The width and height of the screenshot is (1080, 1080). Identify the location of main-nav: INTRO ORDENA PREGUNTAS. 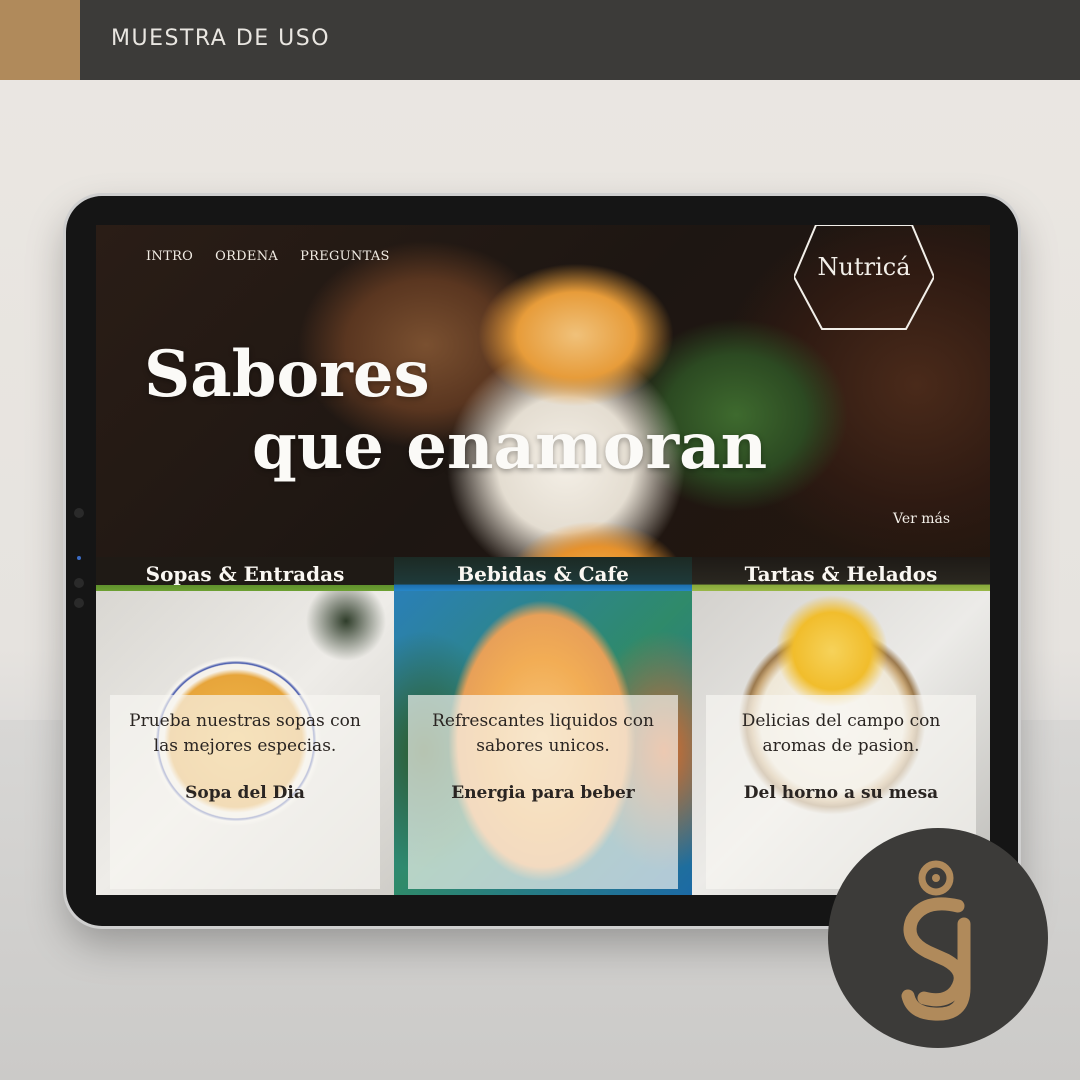
(268, 256).